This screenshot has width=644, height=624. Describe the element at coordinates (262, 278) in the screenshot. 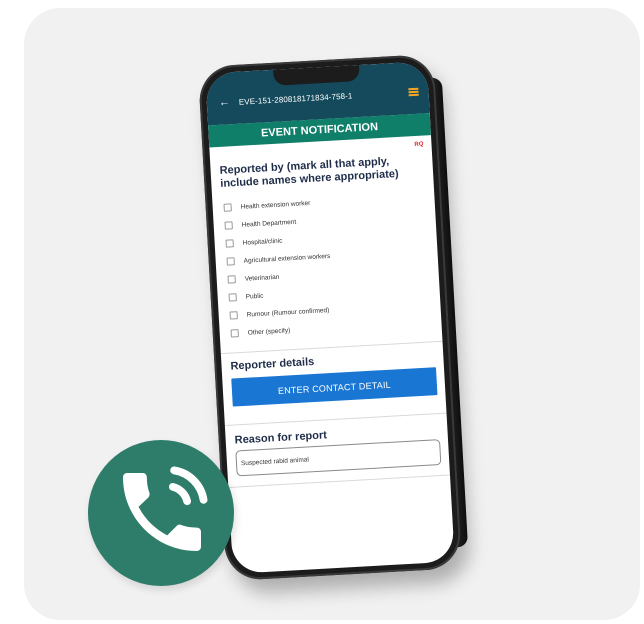

I see `option-label: Veterinarian` at that location.